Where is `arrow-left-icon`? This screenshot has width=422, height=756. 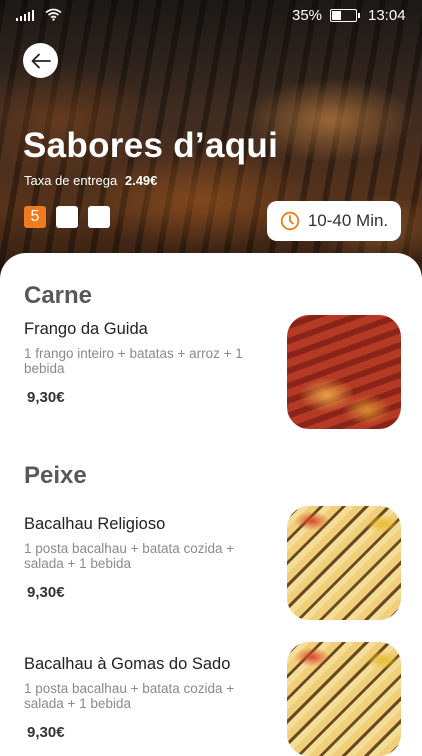
arrow-left-icon is located at coordinates (41, 60).